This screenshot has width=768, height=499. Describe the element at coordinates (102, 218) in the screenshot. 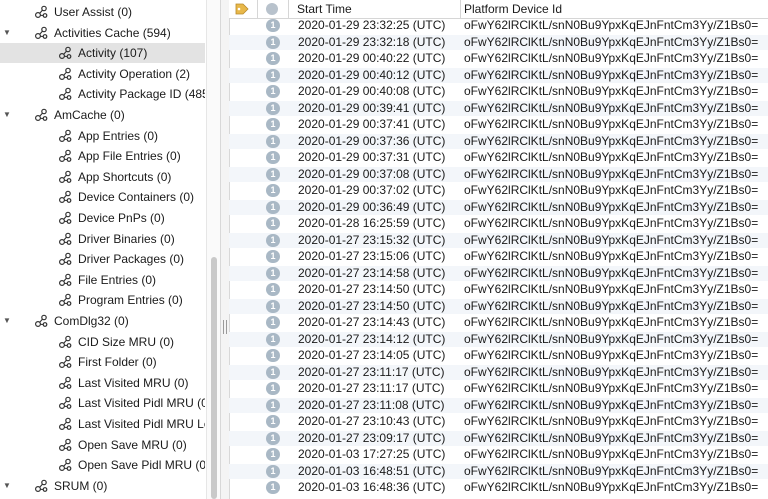

I see `tree-item: Device PnPs (0)` at that location.